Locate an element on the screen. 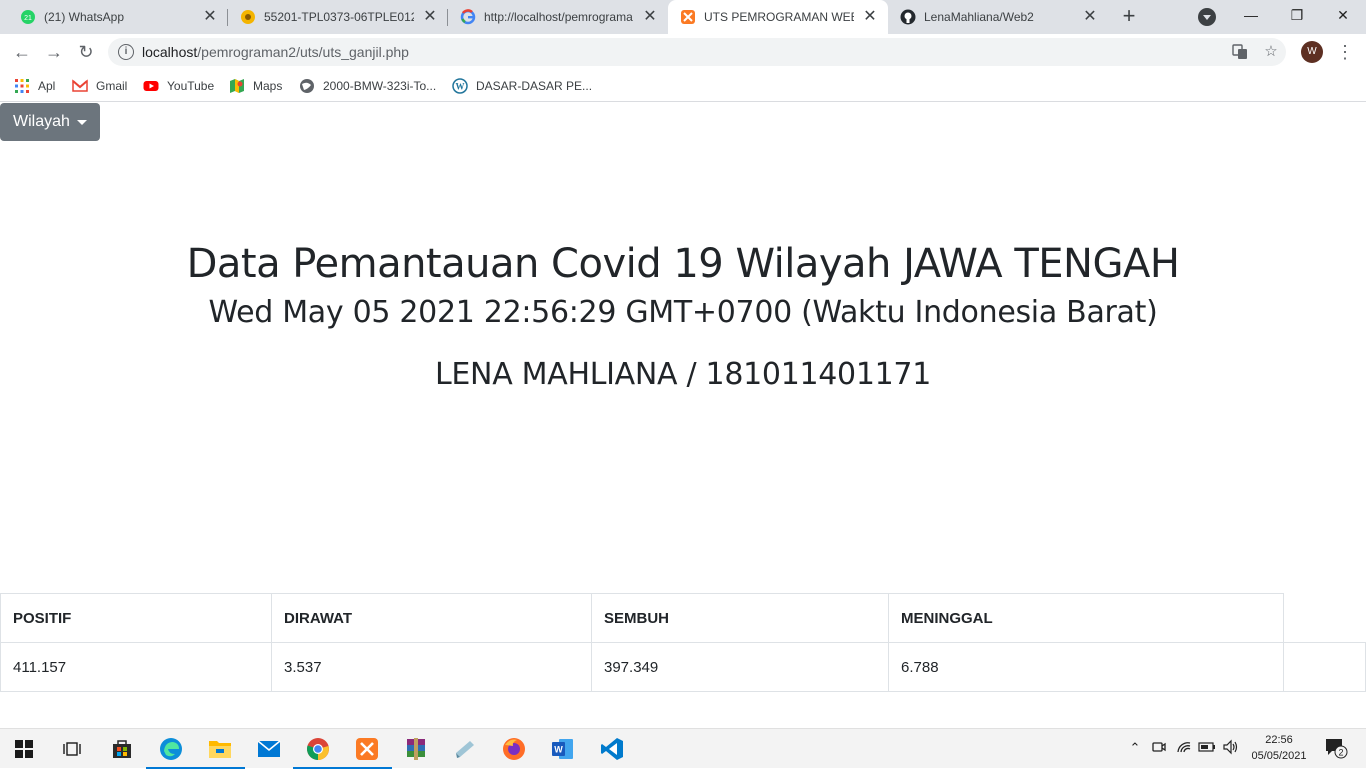 Image resolution: width=1366 pixels, height=769 pixels. bookmark-label: Maps is located at coordinates (268, 86).